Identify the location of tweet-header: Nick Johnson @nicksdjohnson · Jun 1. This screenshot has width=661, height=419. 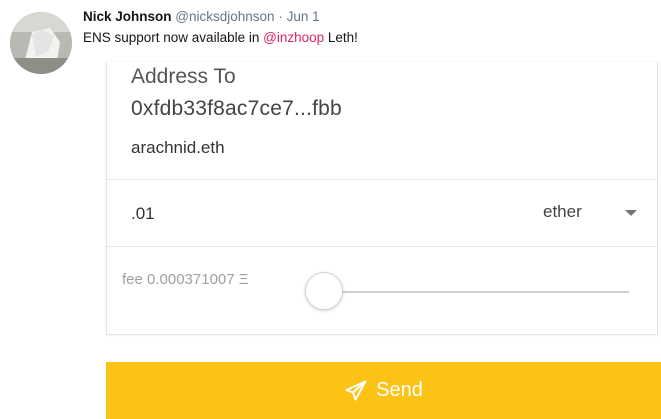
(201, 16).